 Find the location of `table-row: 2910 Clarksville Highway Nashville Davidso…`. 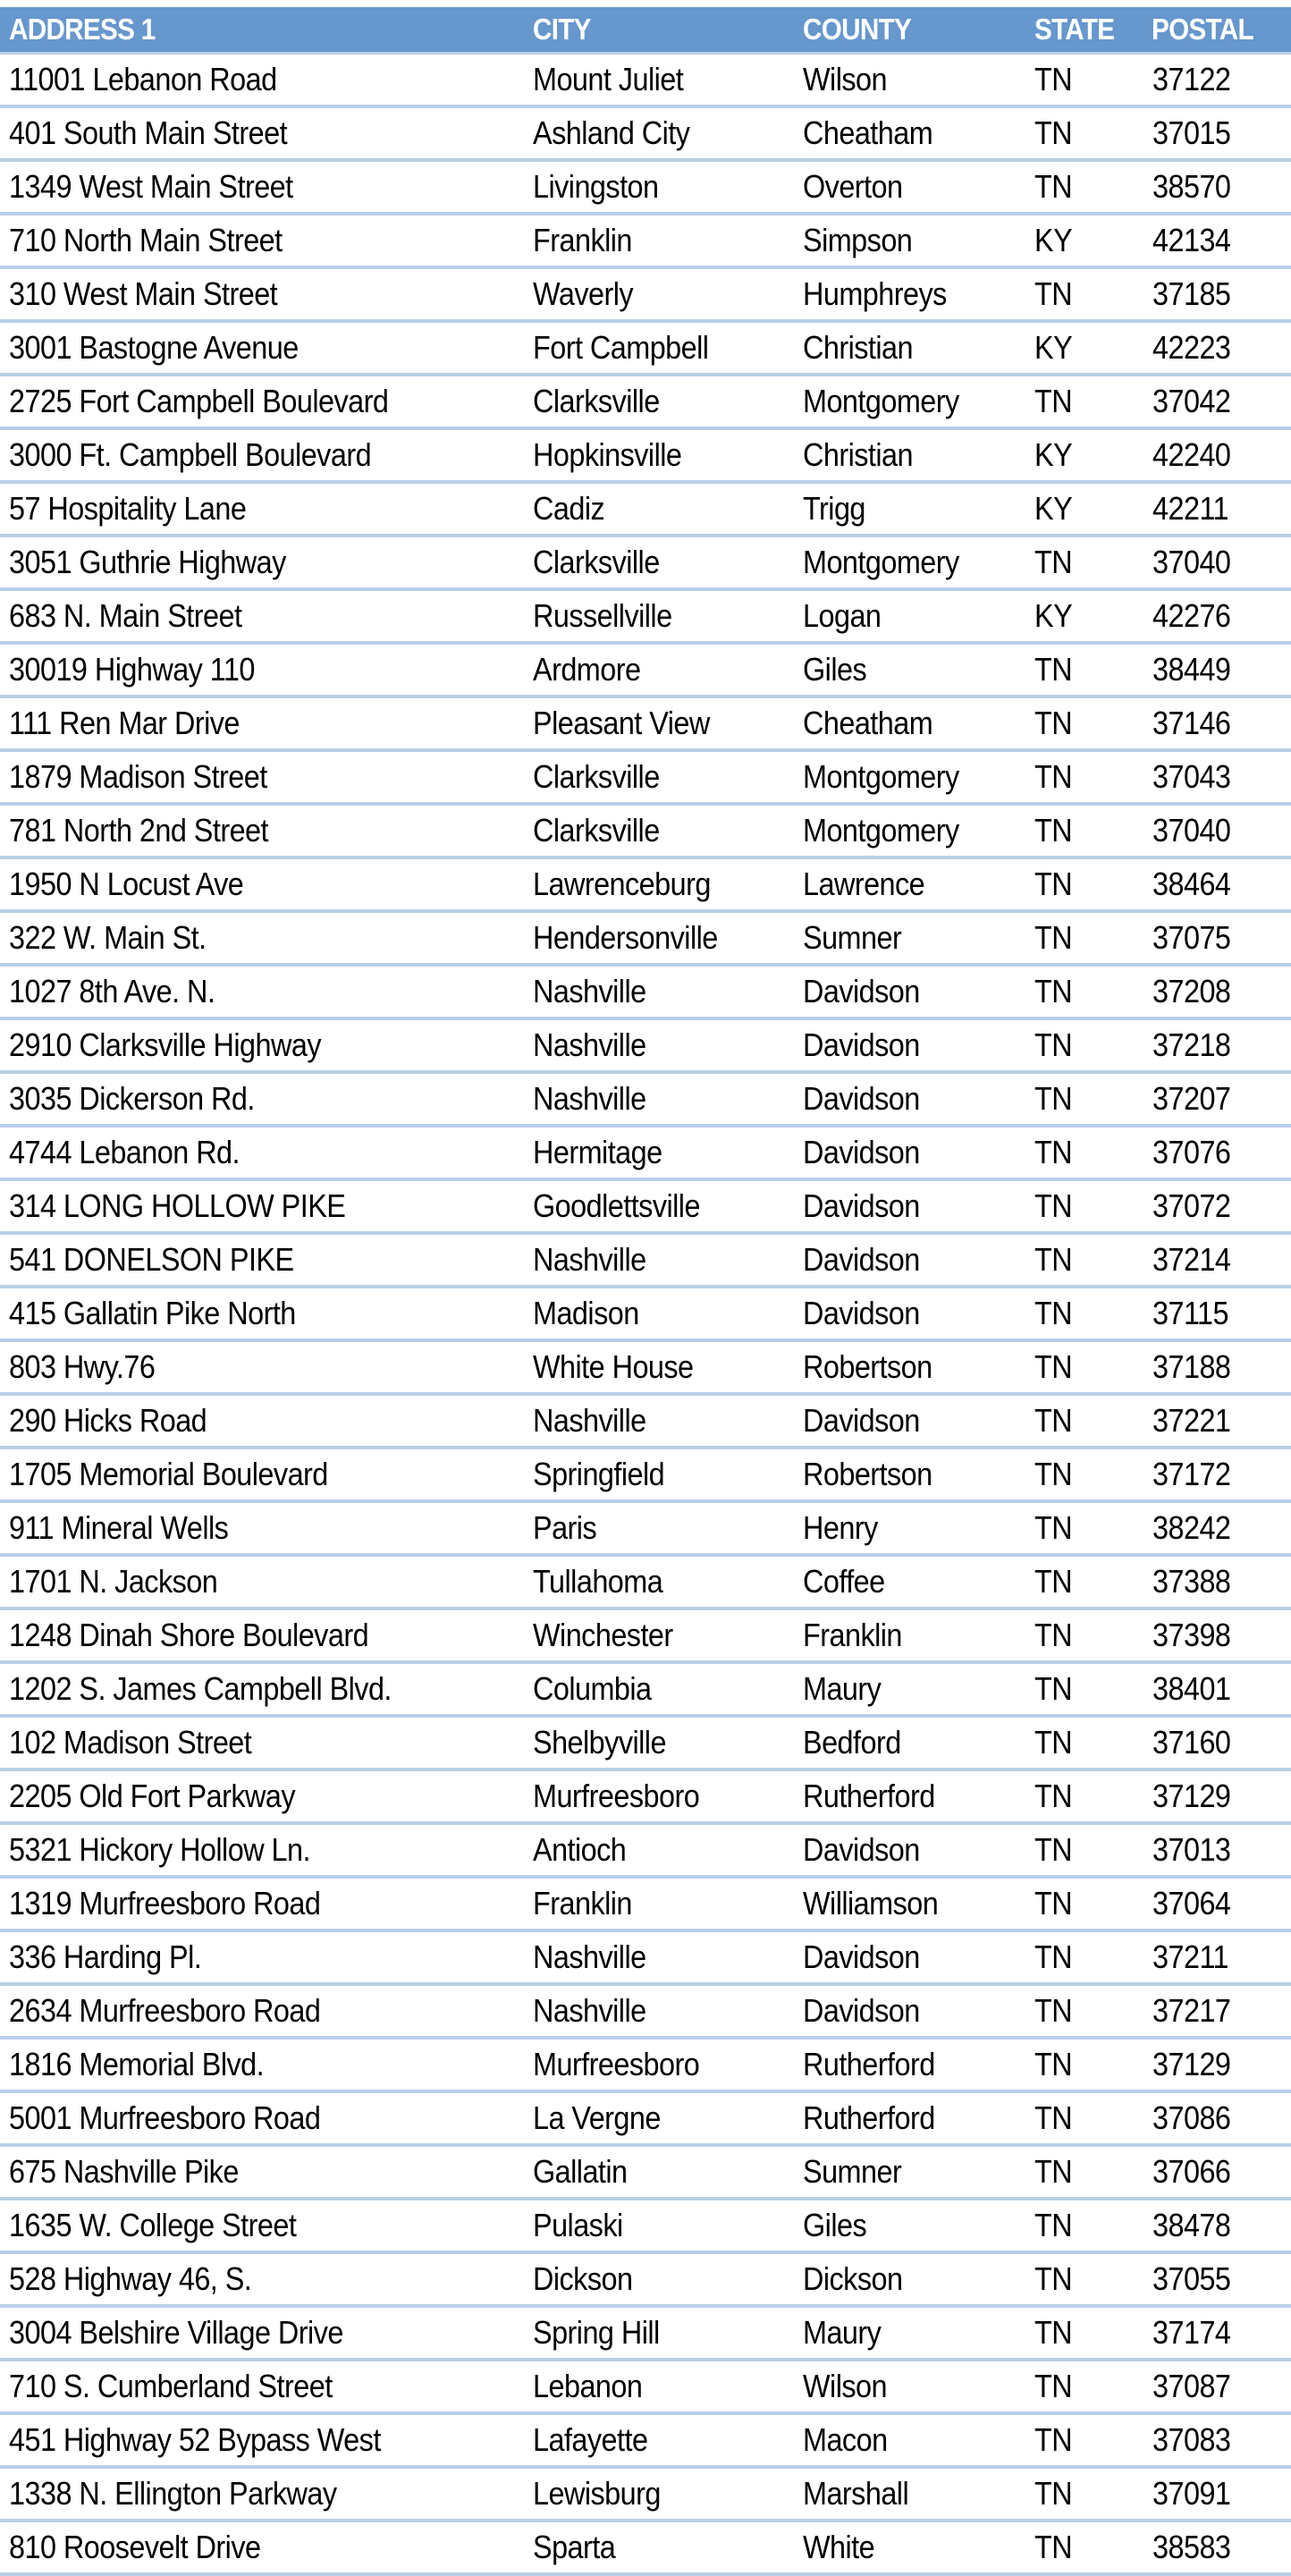

table-row: 2910 Clarksville Highway Nashville Davidso… is located at coordinates (645, 1047).